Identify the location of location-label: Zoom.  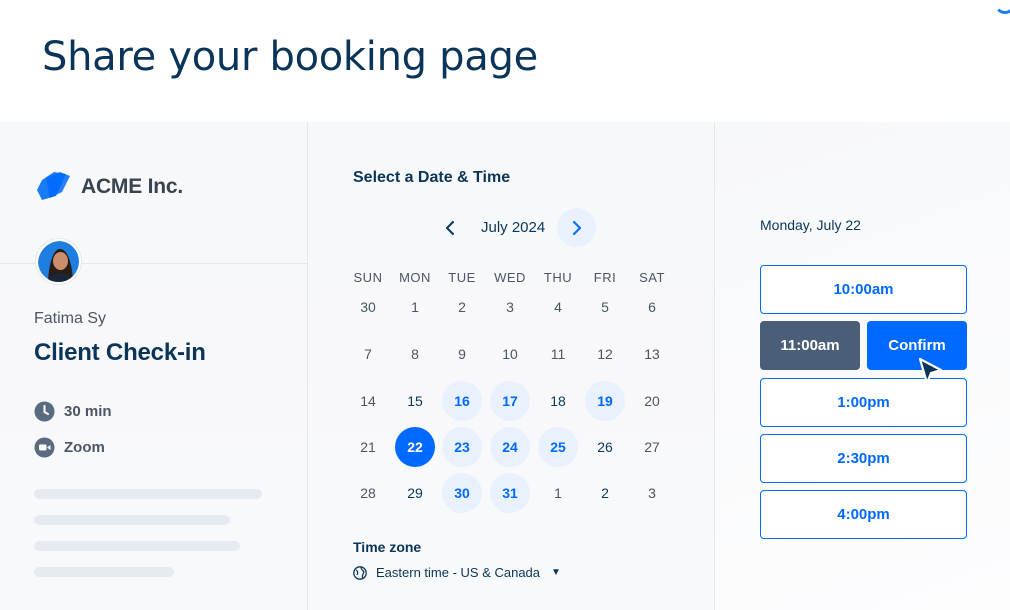
(84, 447).